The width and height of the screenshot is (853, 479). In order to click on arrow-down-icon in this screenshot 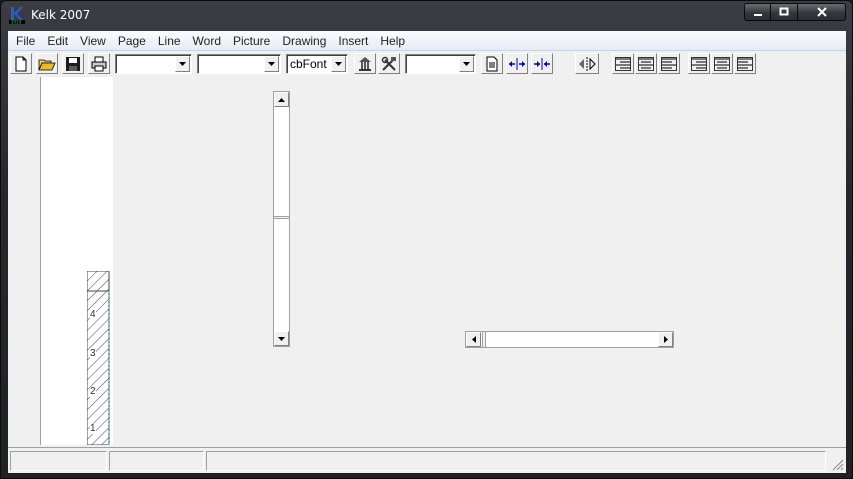, I will do `click(281, 338)`.